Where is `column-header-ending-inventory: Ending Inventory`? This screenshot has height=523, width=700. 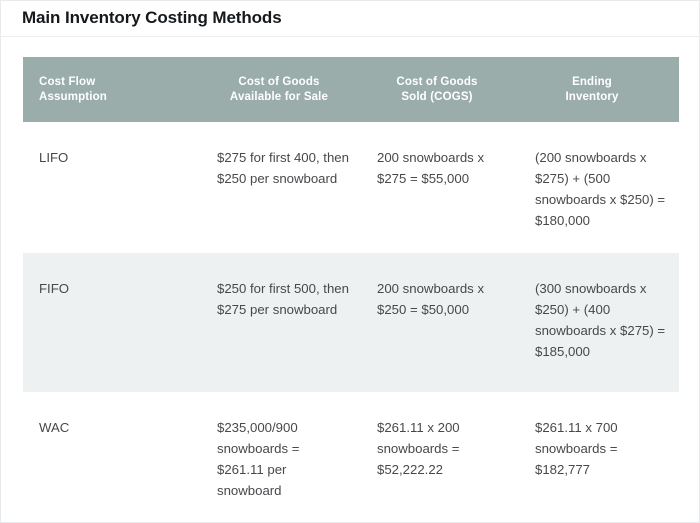 column-header-ending-inventory: Ending Inventory is located at coordinates (595, 89).